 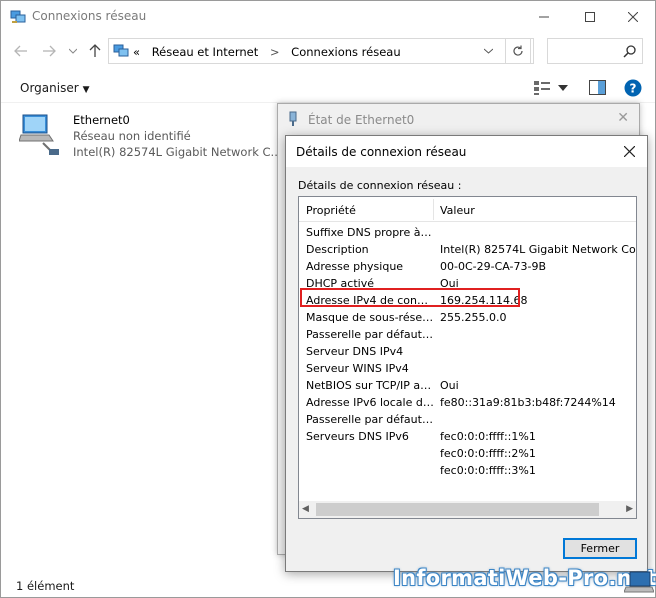 I want to click on close-window-button, so click(x=633, y=16).